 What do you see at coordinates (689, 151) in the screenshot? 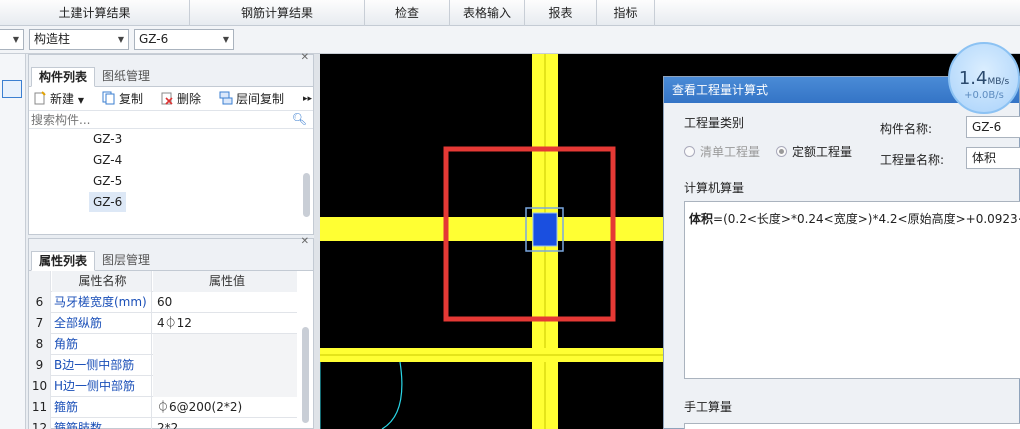
I see `radio-dot` at bounding box center [689, 151].